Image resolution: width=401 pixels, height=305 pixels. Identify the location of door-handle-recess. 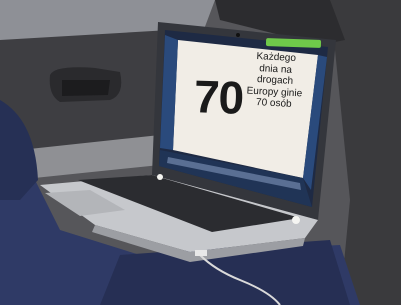
(86, 88).